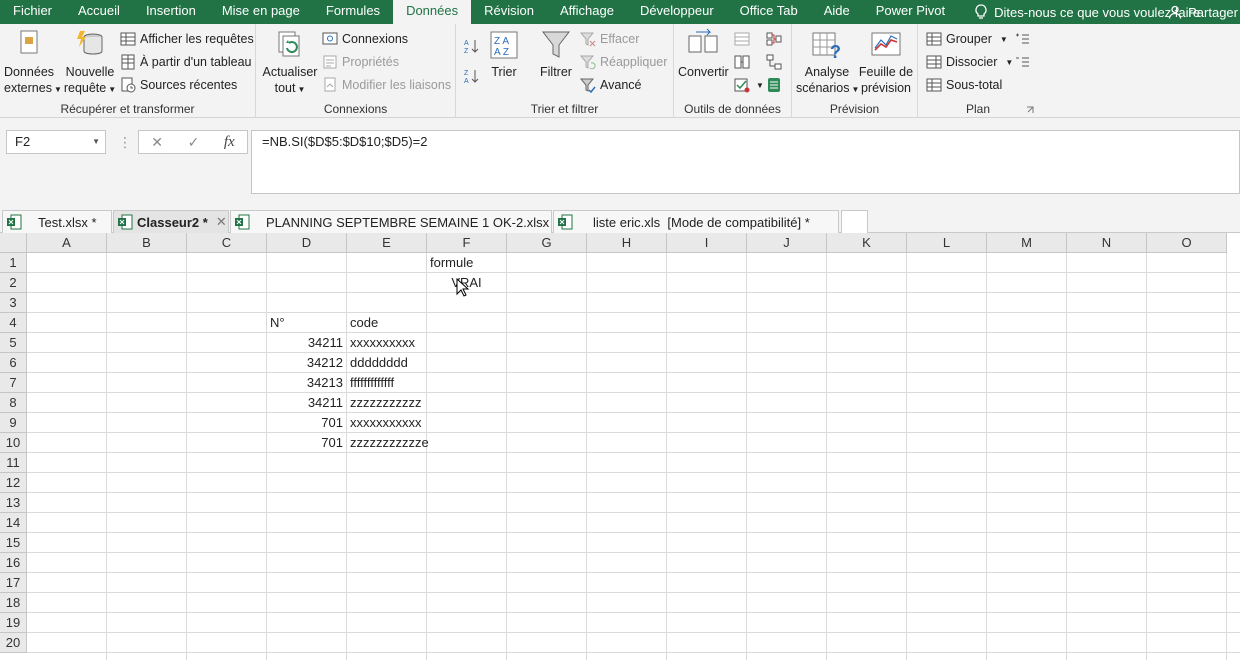 This screenshot has height=660, width=1240. Describe the element at coordinates (306, 343) in the screenshot. I see `cell-d5: 34211` at that location.